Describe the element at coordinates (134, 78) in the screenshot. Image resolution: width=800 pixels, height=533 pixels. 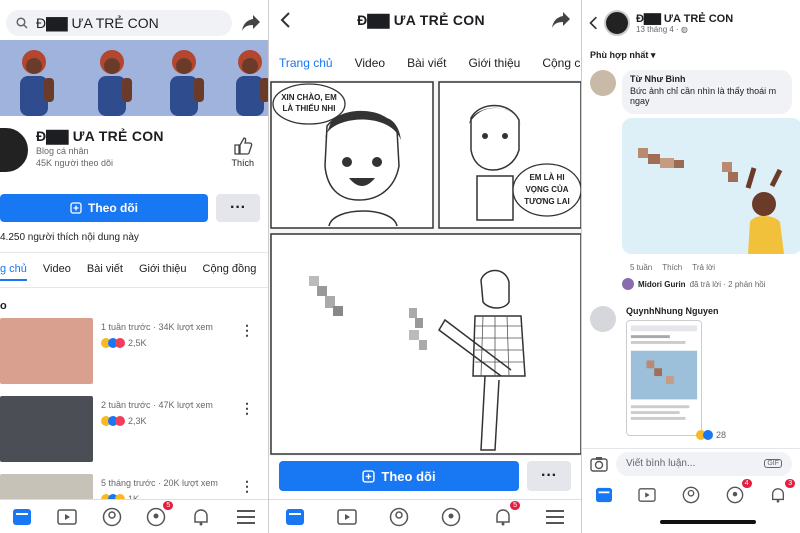
I see `cover-photo` at that location.